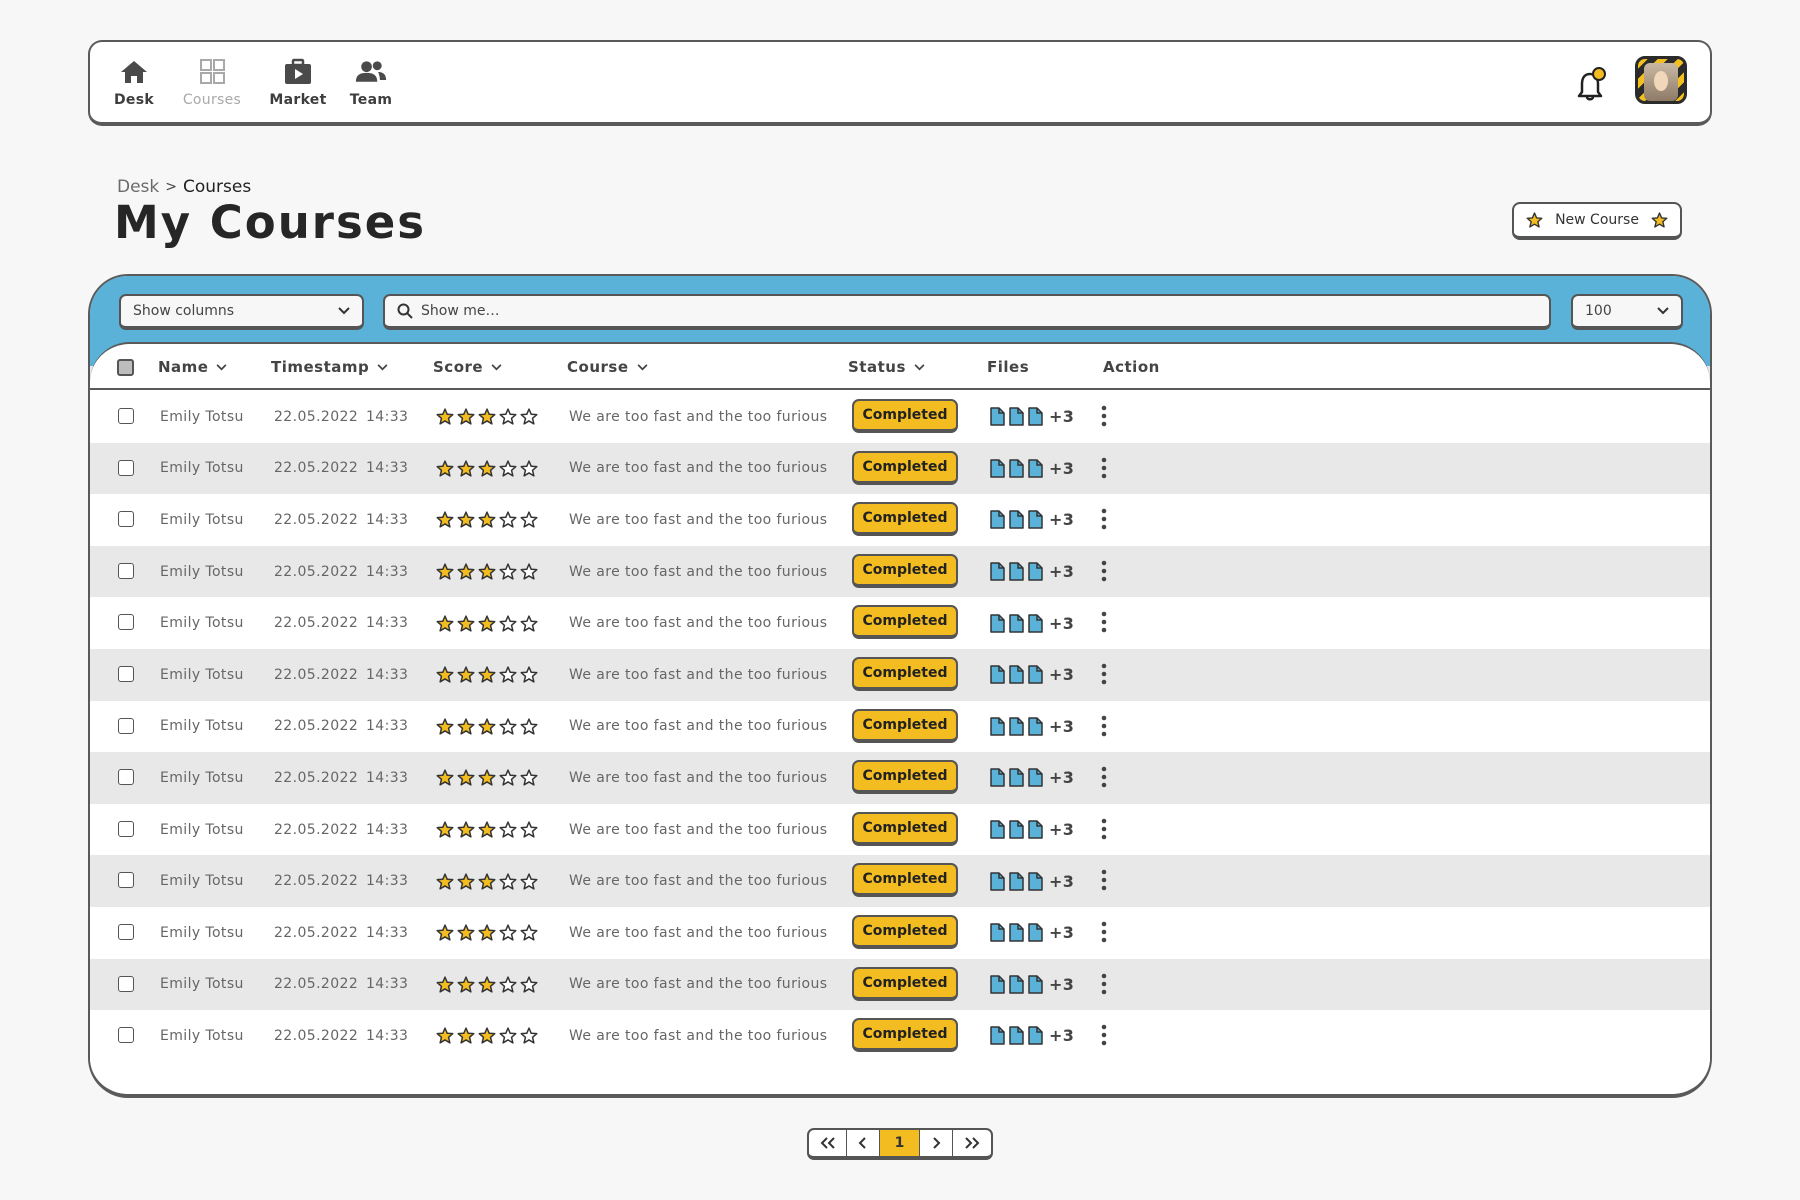 The image size is (1800, 1200). I want to click on column-header-course: Course, so click(607, 367).